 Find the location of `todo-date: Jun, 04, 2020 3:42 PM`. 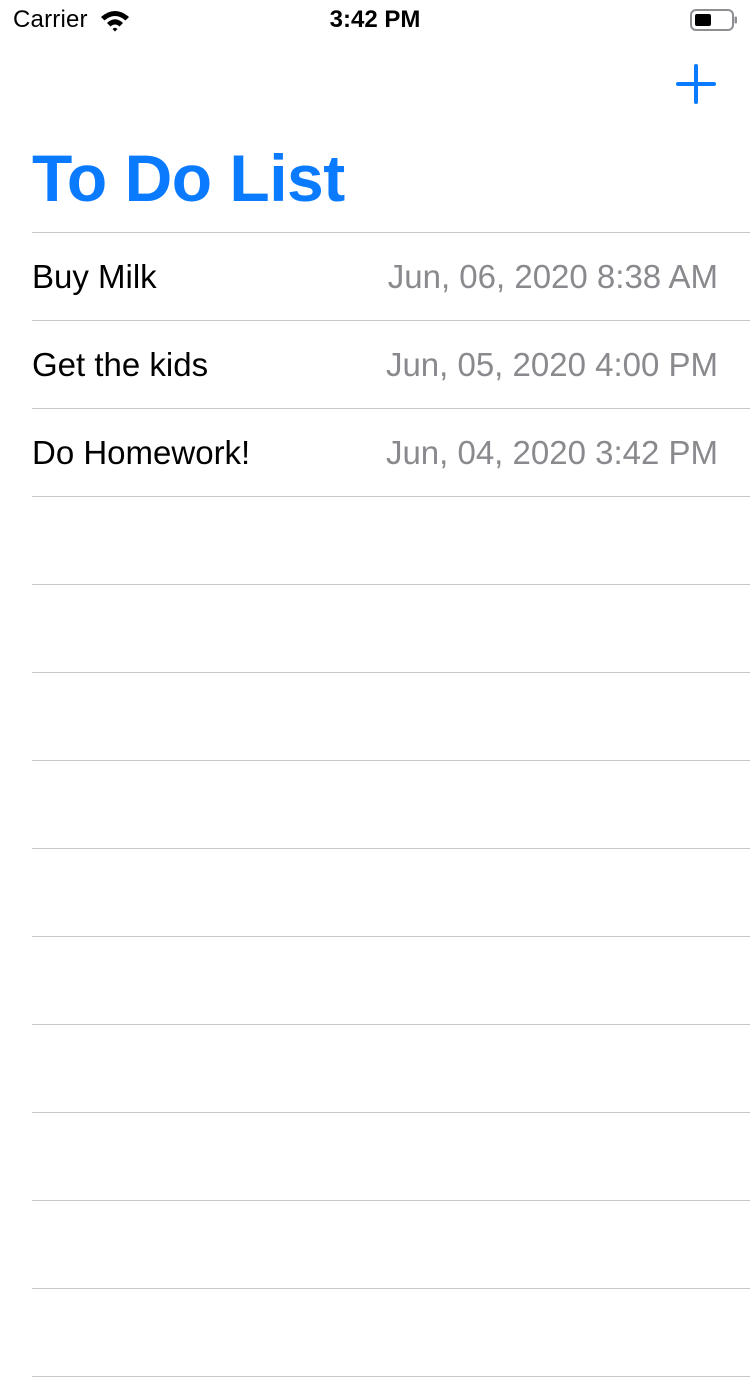

todo-date: Jun, 04, 2020 3:42 PM is located at coordinates (551, 452).